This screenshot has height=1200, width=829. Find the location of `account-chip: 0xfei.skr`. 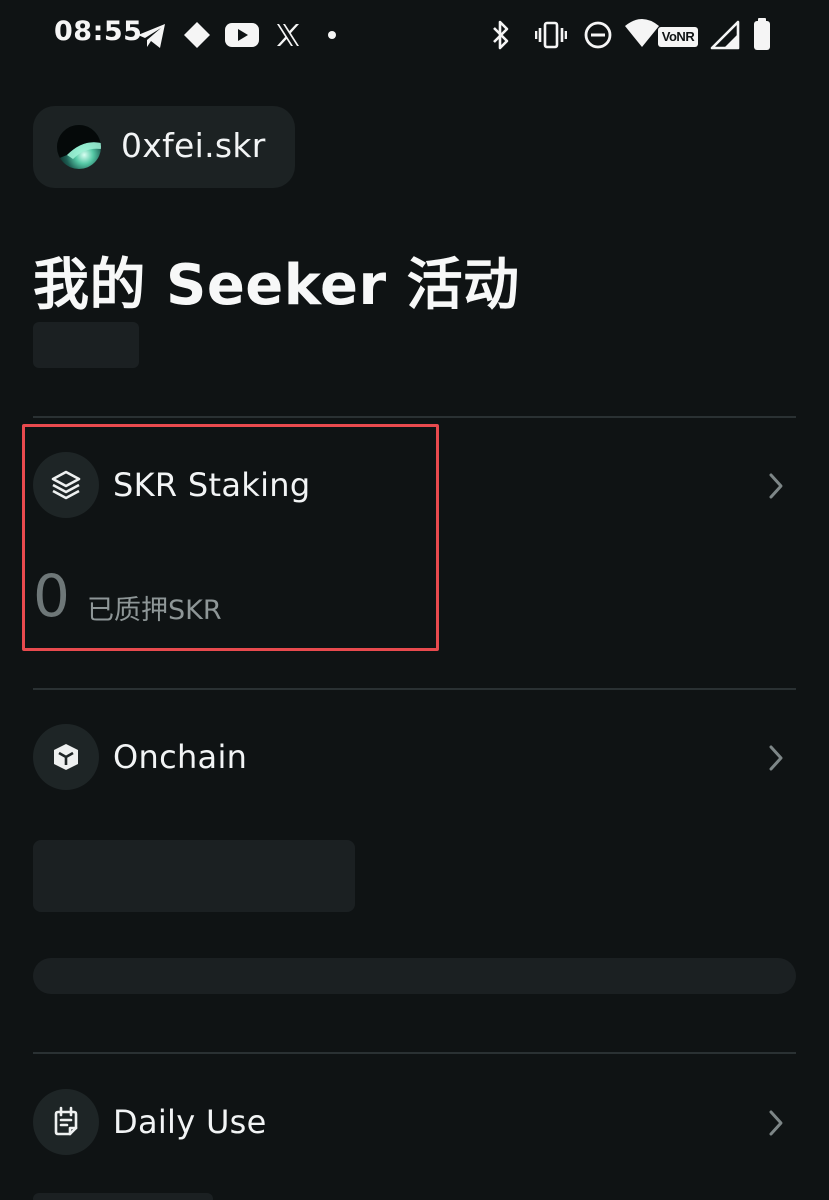

account-chip: 0xfei.skr is located at coordinates (164, 147).